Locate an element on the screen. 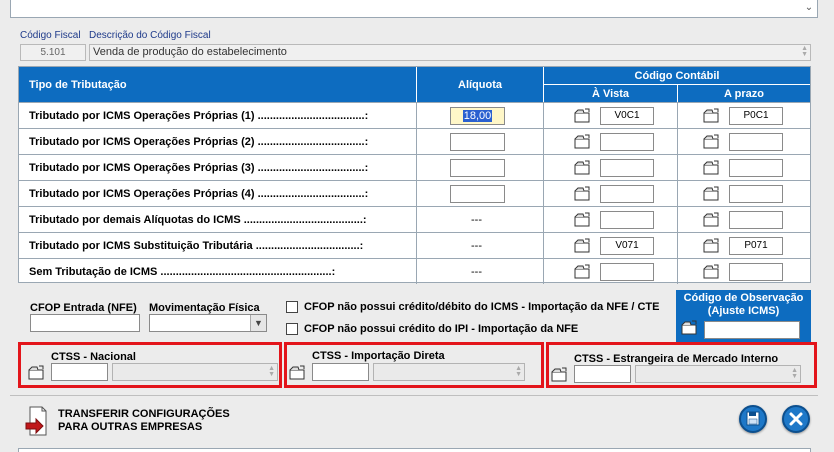  floppy-disk-icon is located at coordinates (753, 418).